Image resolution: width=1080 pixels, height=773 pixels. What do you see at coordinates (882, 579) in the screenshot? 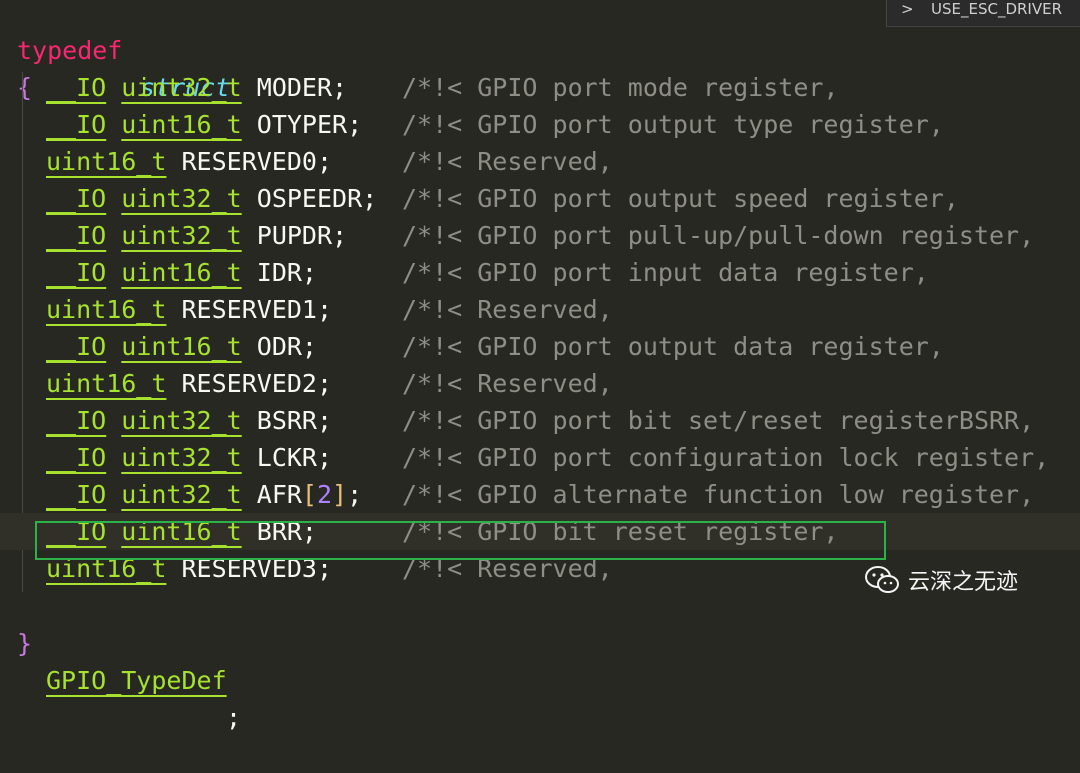
I see `wechat-icon` at bounding box center [882, 579].